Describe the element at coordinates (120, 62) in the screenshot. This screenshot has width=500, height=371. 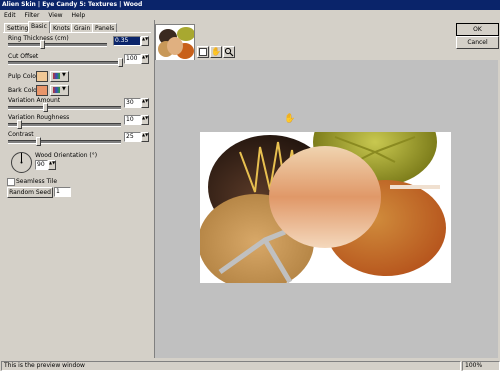
I see `cut-offset-slider-thumb` at that location.